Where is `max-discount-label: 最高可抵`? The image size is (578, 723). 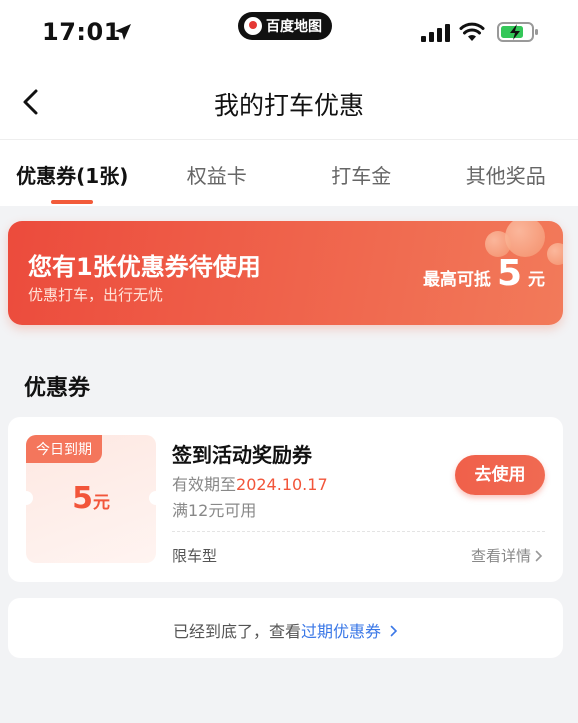
max-discount-label: 最高可抵 is located at coordinates (456, 280).